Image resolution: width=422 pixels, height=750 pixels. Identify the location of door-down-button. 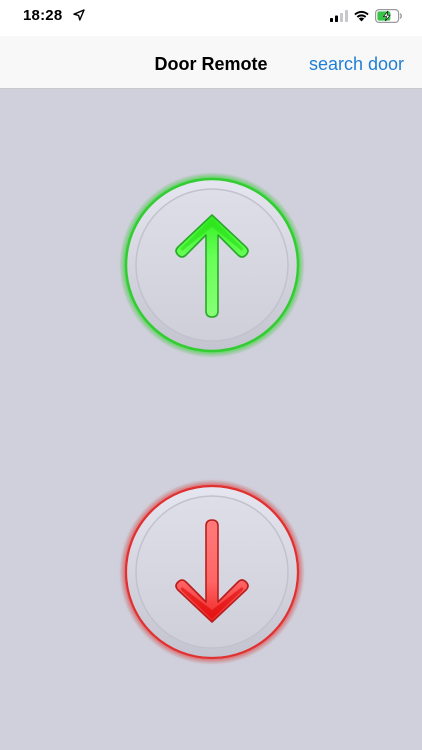
(212, 572).